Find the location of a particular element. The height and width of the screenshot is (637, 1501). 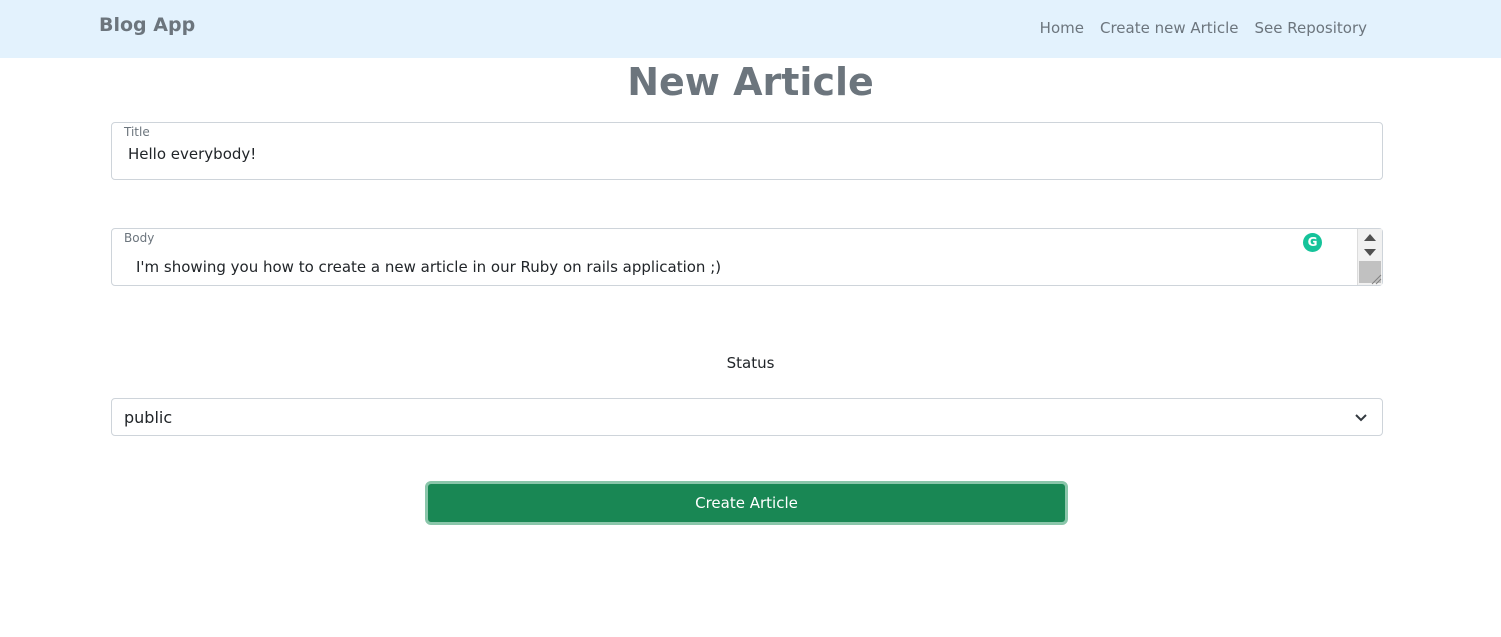

body-label: Body is located at coordinates (139, 238).